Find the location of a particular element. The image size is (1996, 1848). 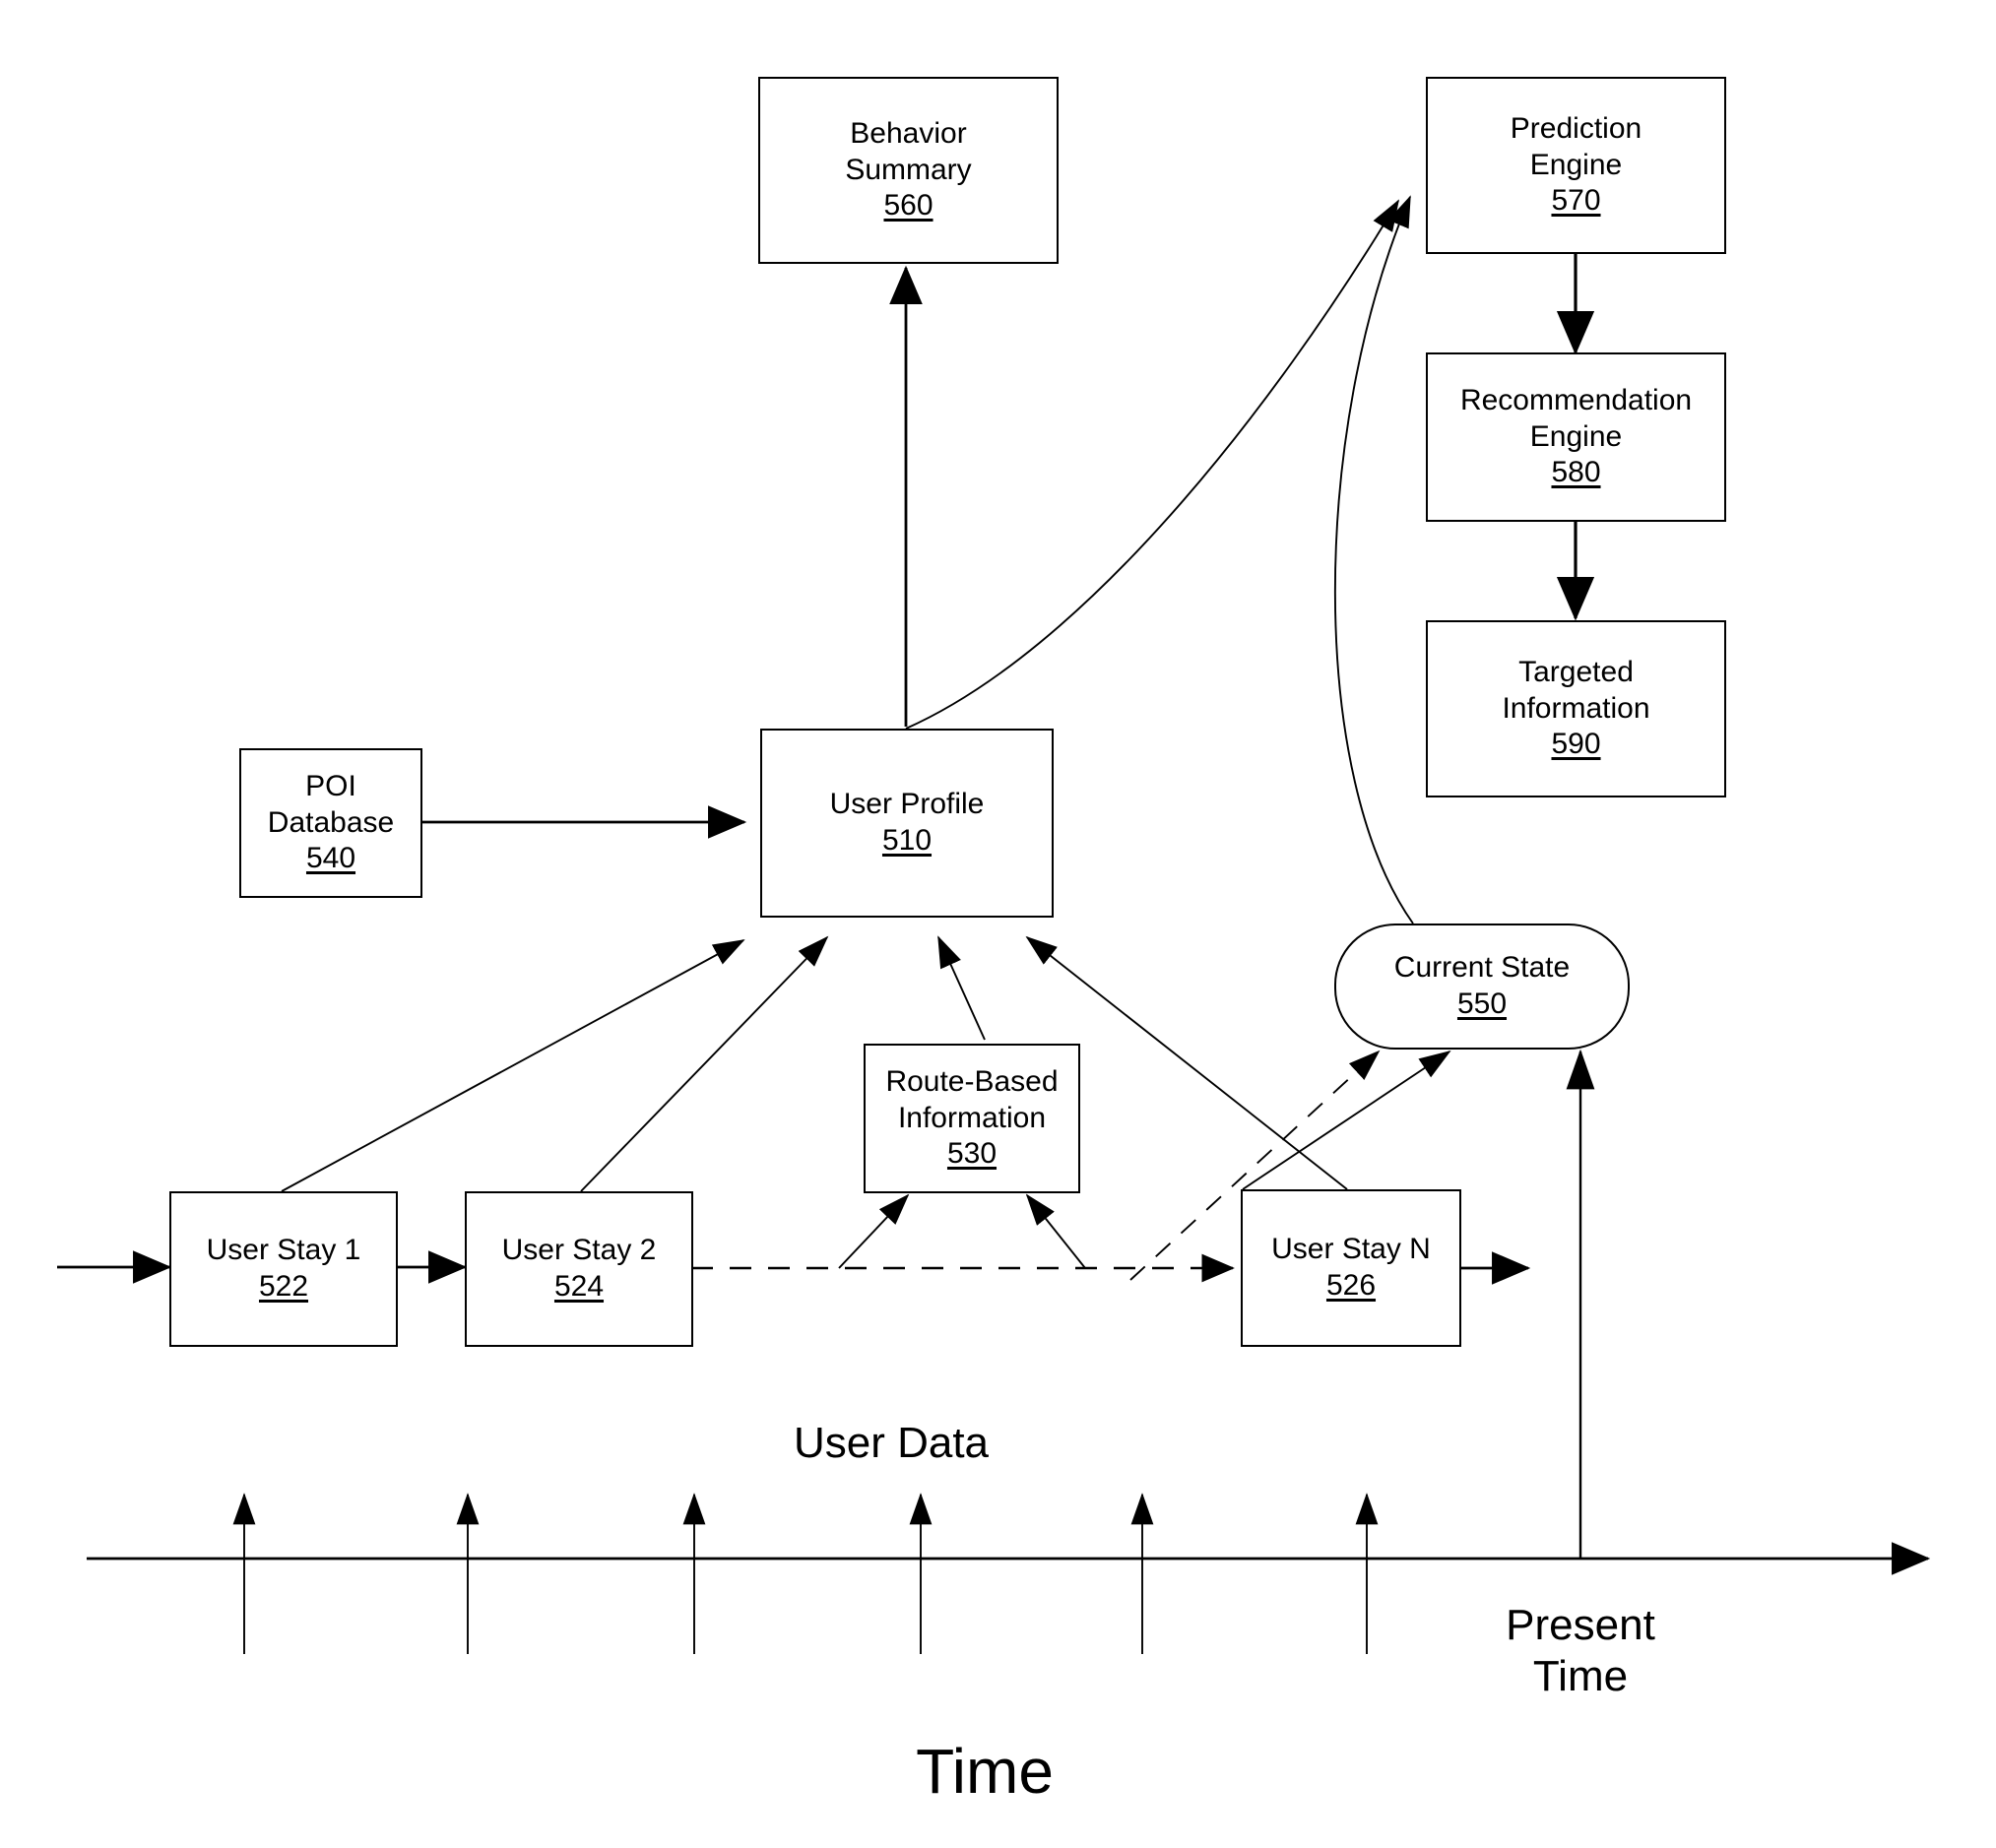

current-state-box: Current State 550 is located at coordinates (1482, 987).